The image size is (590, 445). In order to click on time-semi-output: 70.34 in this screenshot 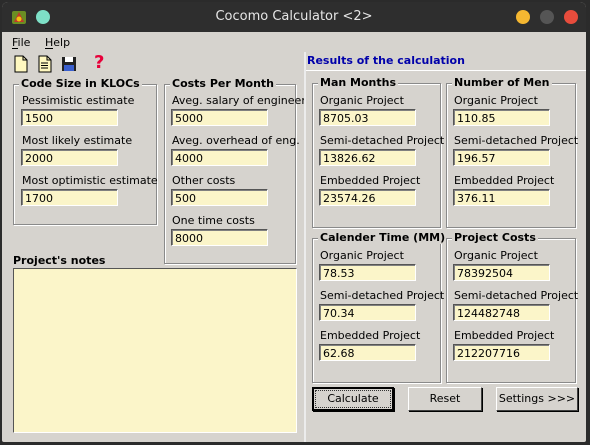, I will do `click(367, 312)`.